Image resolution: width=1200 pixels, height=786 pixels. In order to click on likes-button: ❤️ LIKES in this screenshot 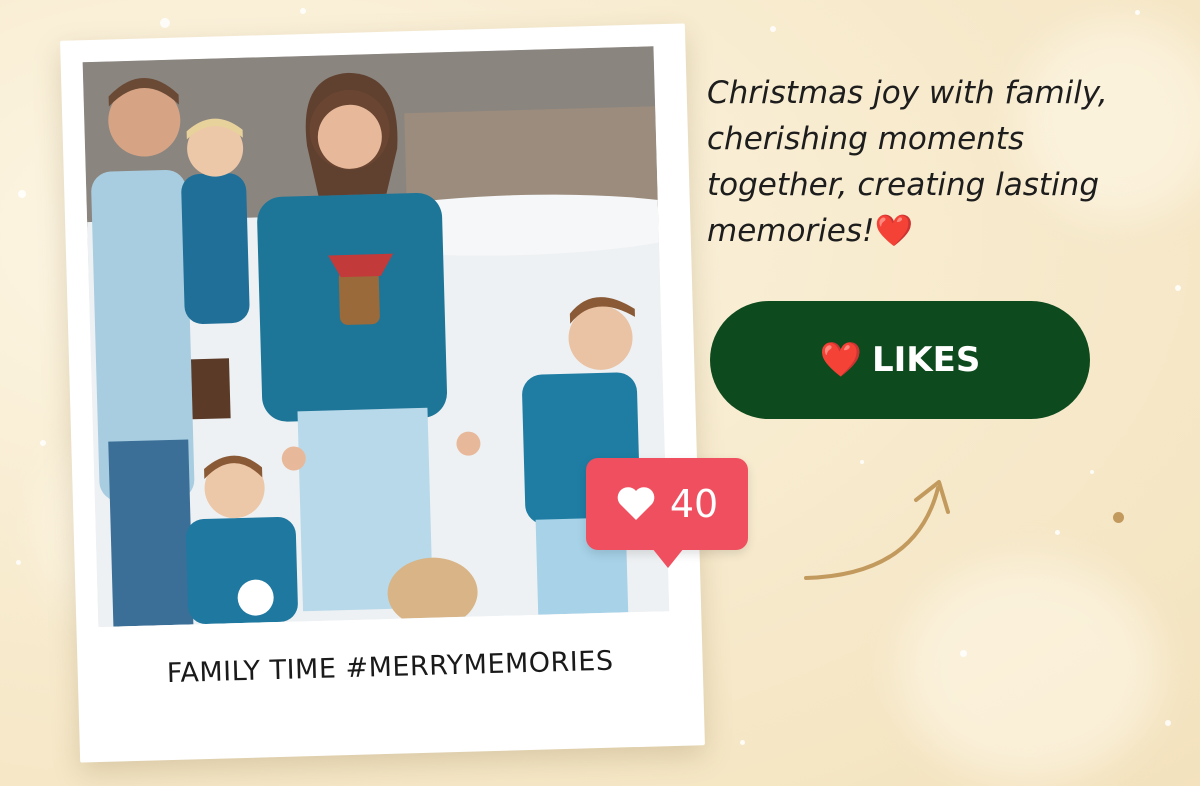, I will do `click(900, 360)`.